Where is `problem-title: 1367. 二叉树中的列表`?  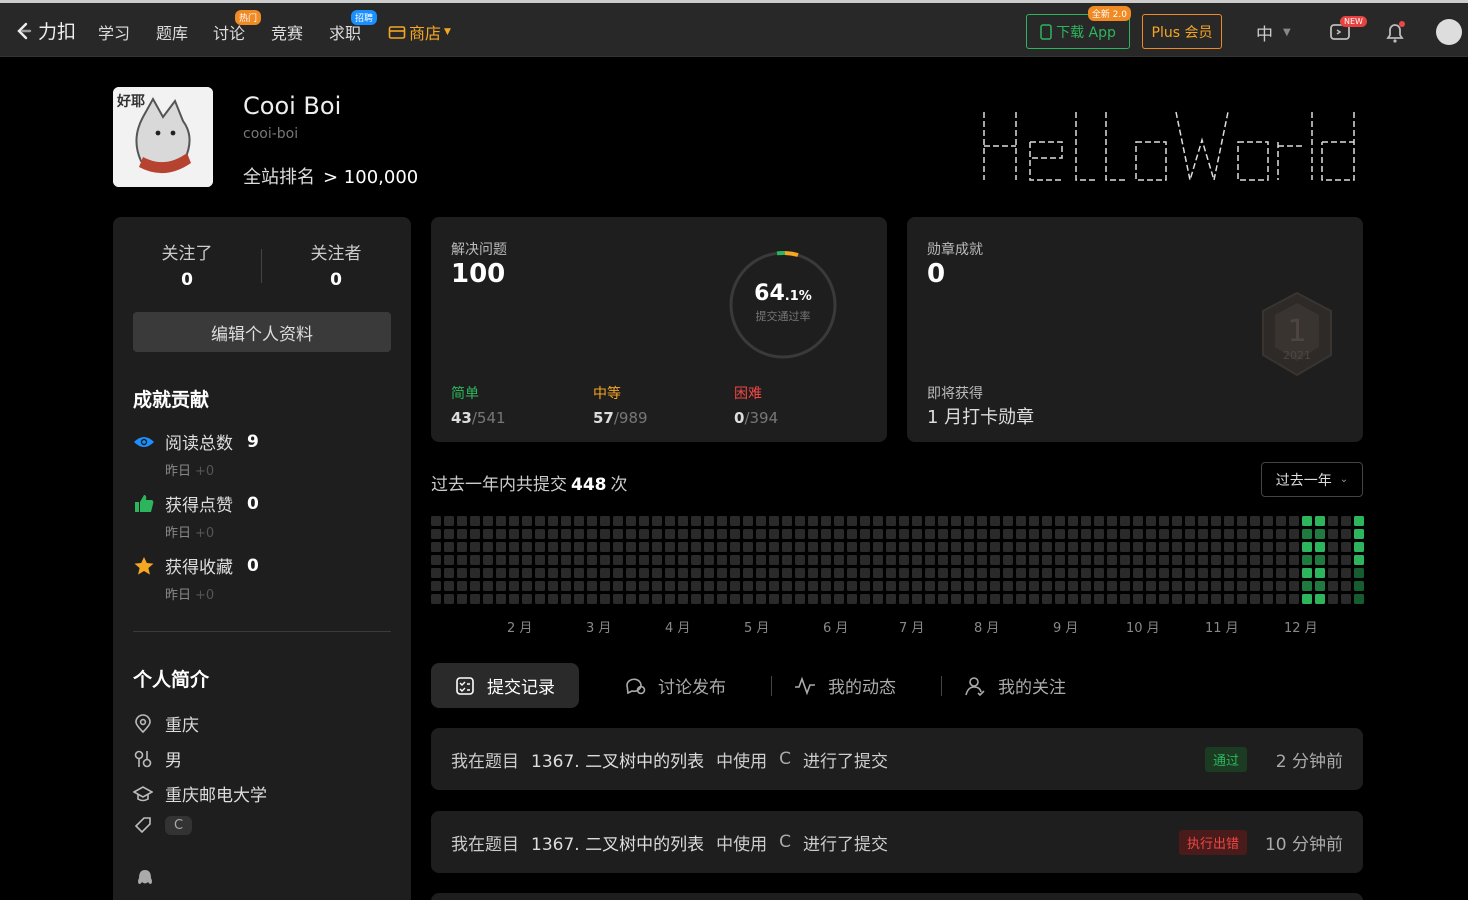 problem-title: 1367. 二叉树中的列表 is located at coordinates (617, 842).